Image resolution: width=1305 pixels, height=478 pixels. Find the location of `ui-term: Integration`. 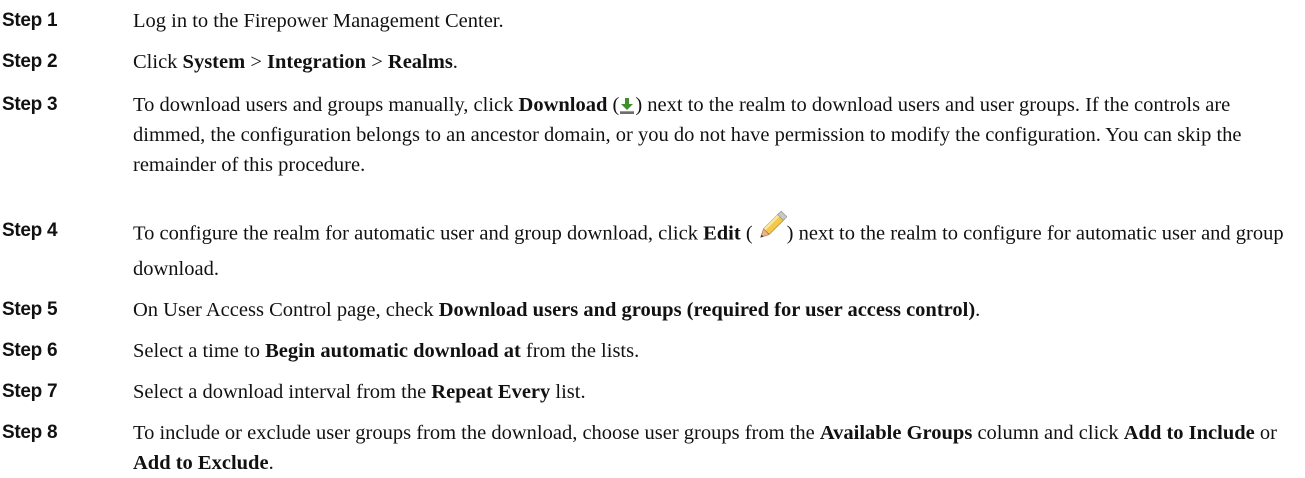

ui-term: Integration is located at coordinates (317, 62).